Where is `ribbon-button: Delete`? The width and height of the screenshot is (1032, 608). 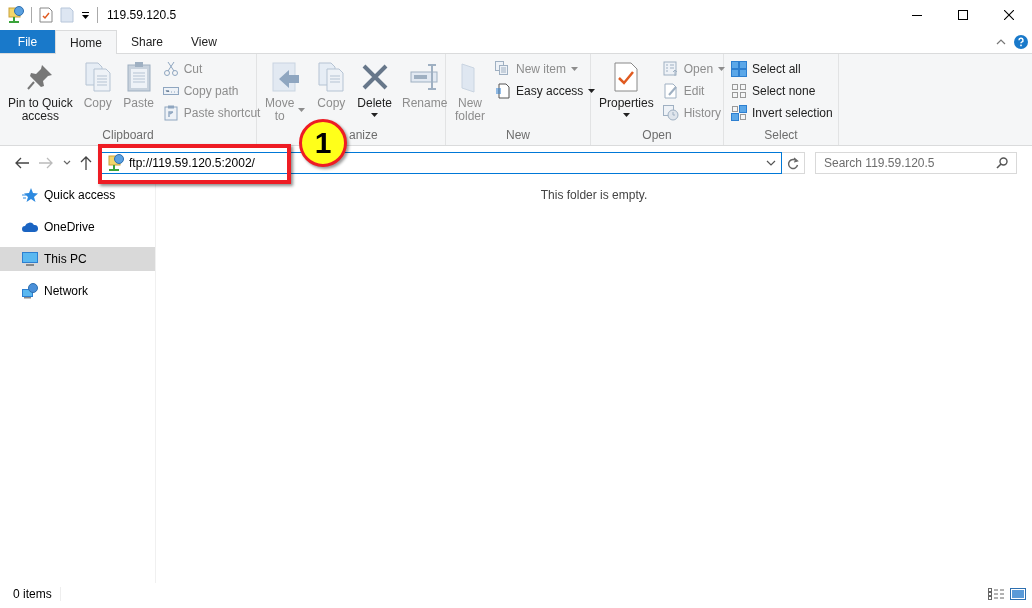
ribbon-button: Delete is located at coordinates (375, 88).